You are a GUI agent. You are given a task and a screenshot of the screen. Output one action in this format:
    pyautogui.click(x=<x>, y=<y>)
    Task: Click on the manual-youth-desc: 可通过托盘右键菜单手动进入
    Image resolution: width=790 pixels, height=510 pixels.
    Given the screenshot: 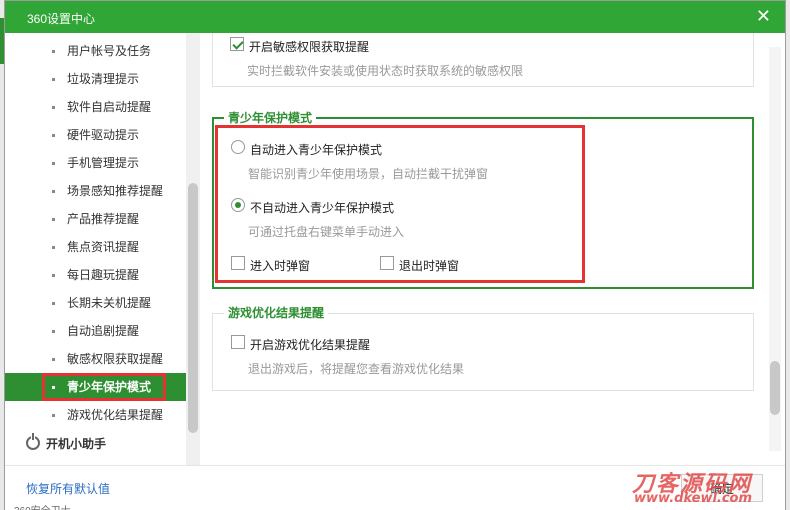 What is the action you would take?
    pyautogui.click(x=326, y=232)
    